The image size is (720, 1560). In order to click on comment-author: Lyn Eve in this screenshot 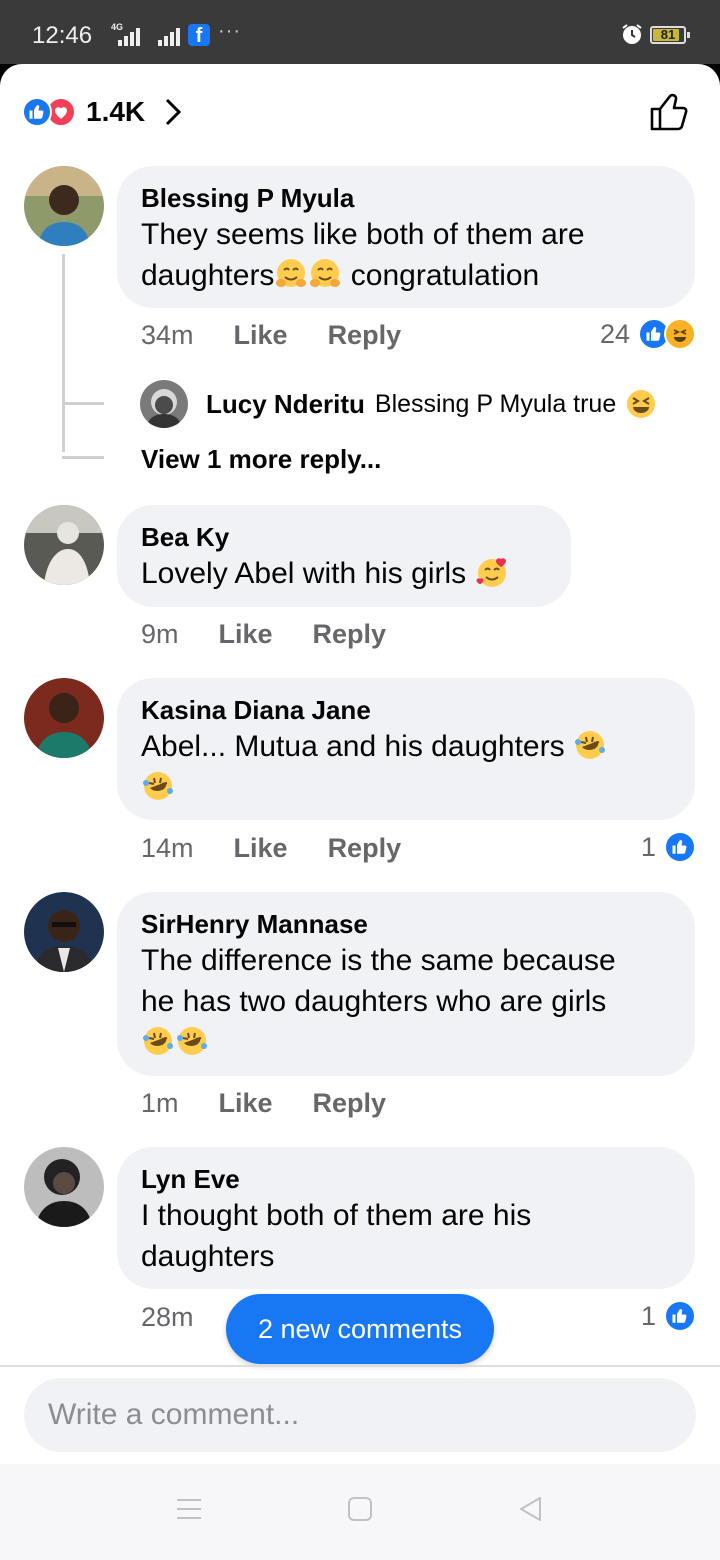, I will do `click(406, 1179)`.